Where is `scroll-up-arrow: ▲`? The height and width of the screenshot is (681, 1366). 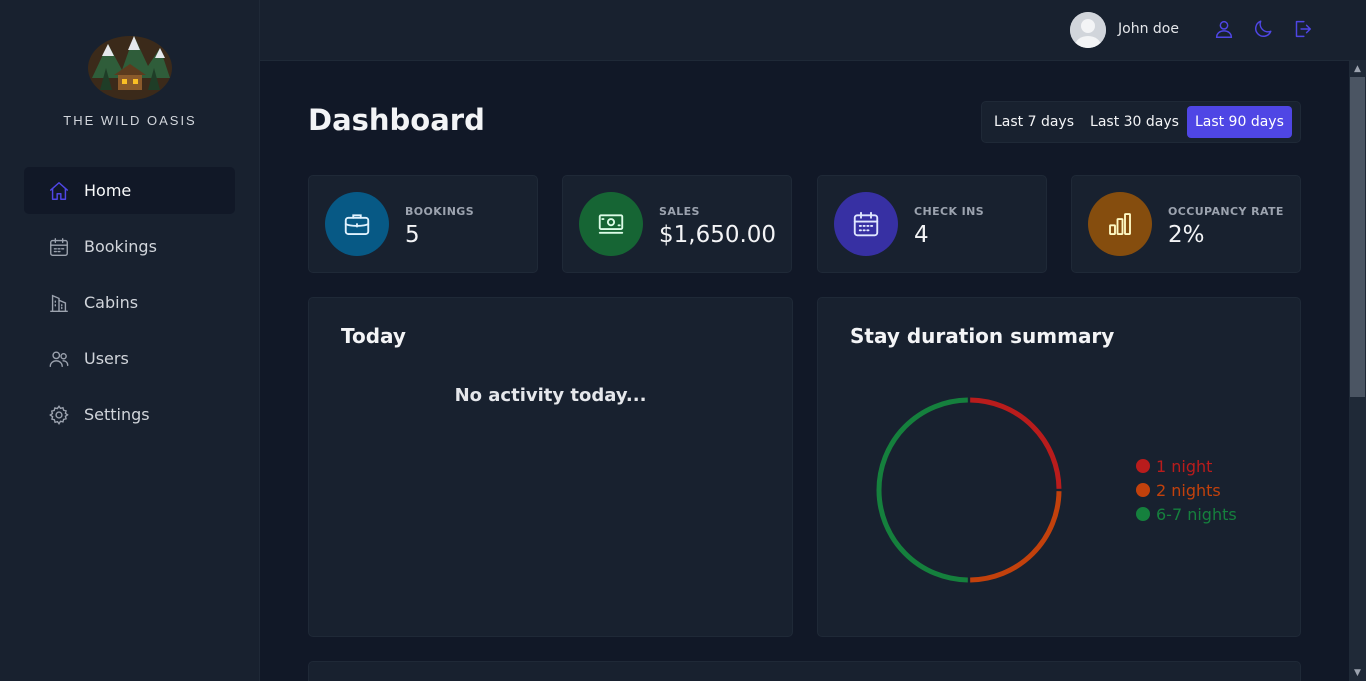 scroll-up-arrow: ▲ is located at coordinates (1357, 69).